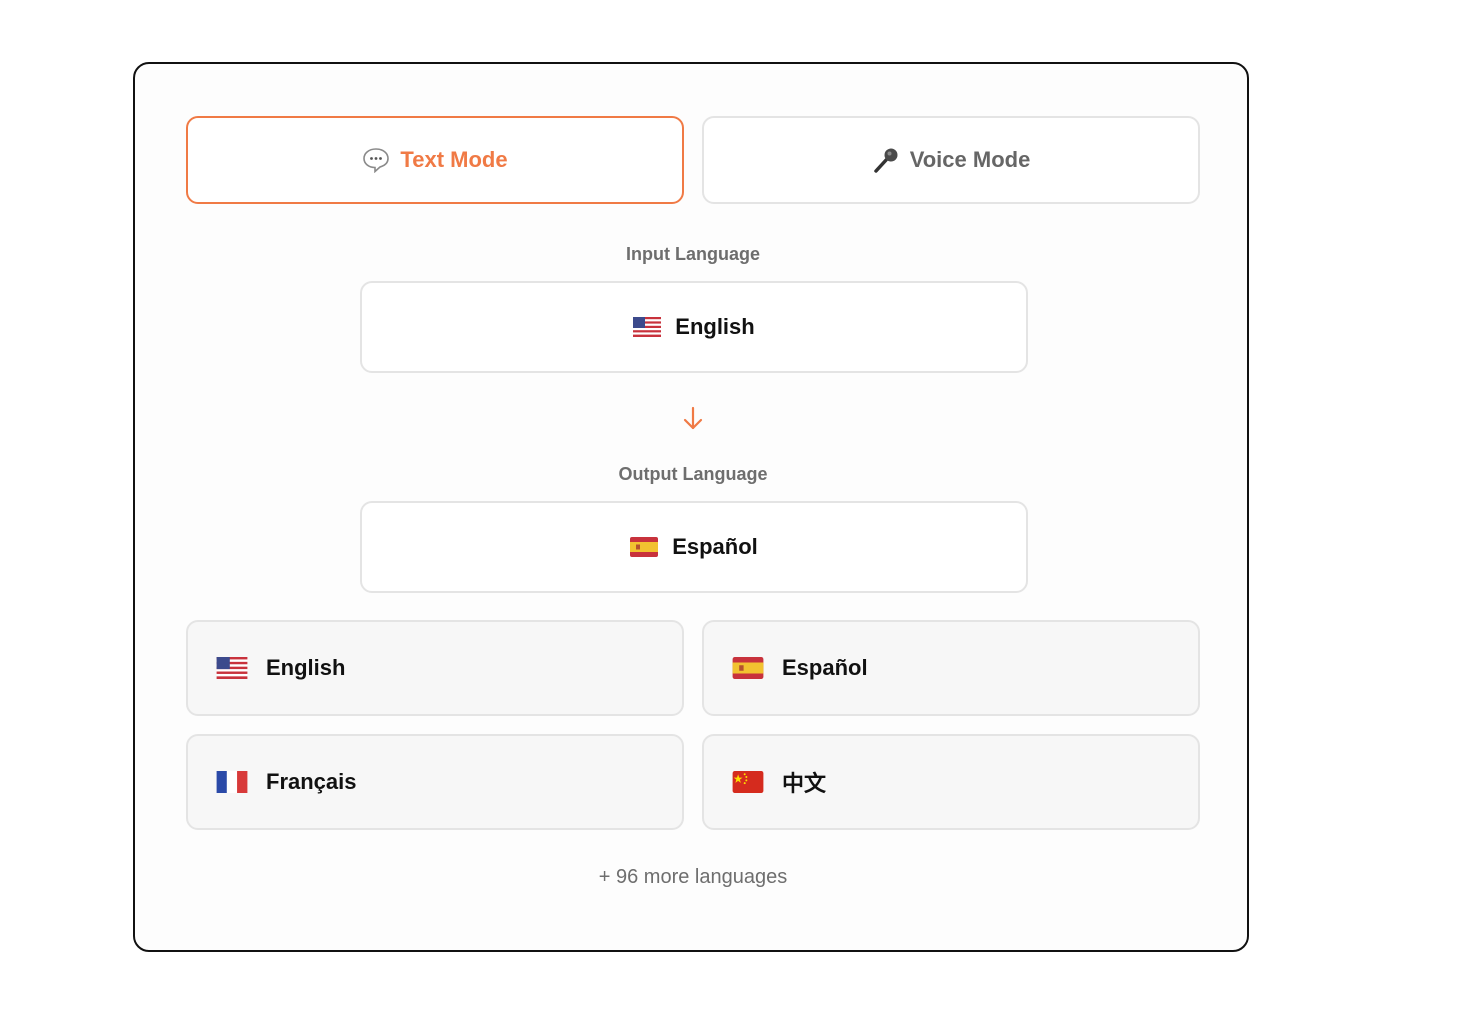 This screenshot has height=1015, width=1462. I want to click on text-mode-button: Text Mode, so click(435, 160).